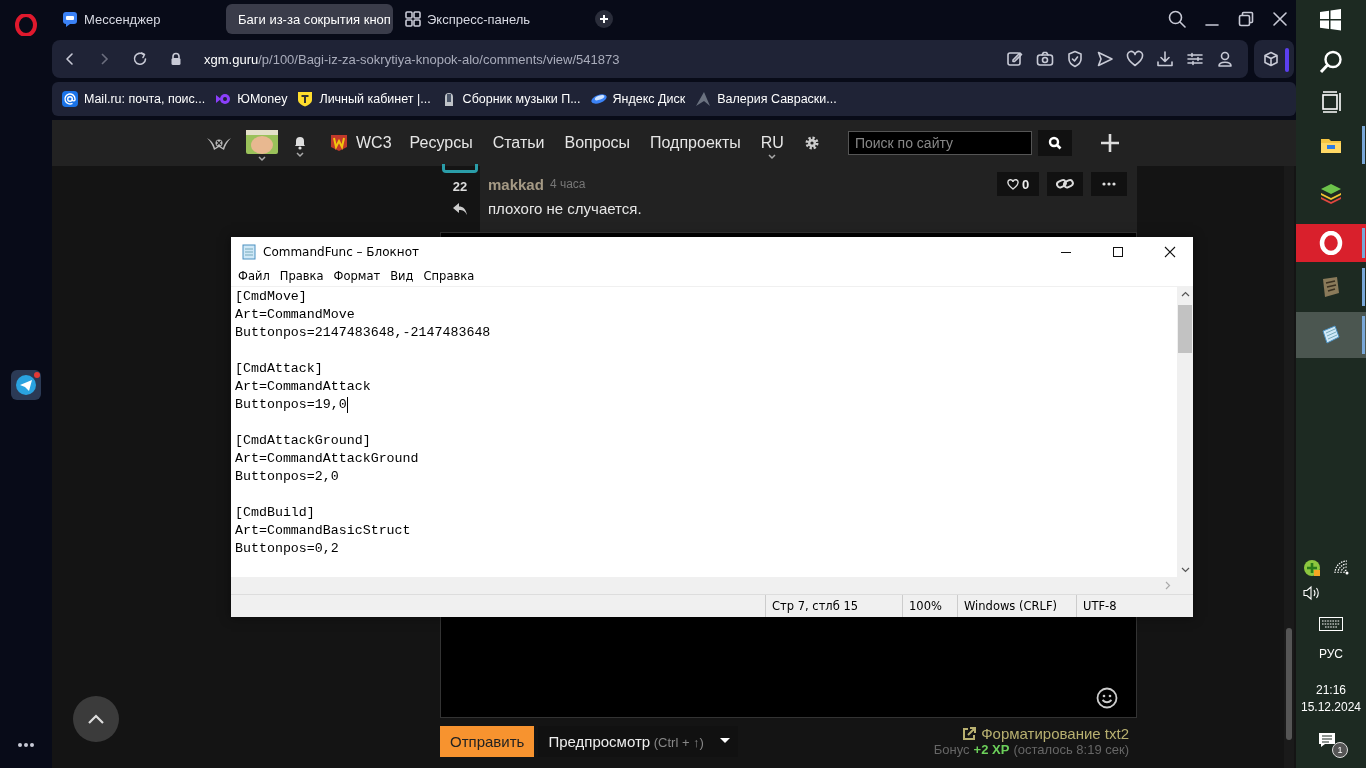 The height and width of the screenshot is (768, 1366). What do you see at coordinates (96, 719) in the screenshot?
I see `scroll-top-button` at bounding box center [96, 719].